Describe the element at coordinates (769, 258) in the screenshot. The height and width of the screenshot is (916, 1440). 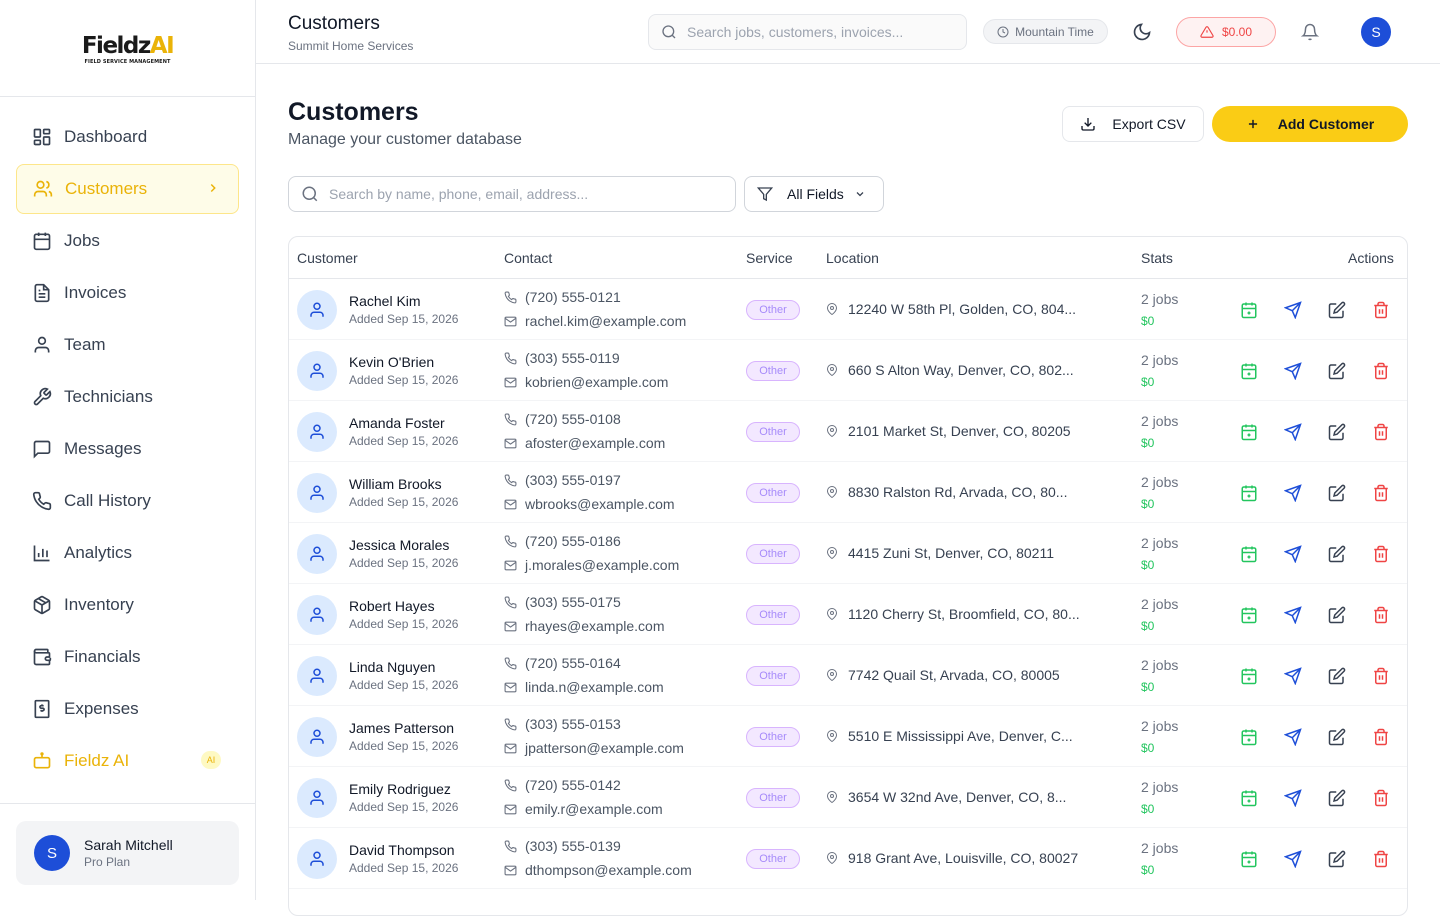
I see `column-header-service: Service` at that location.